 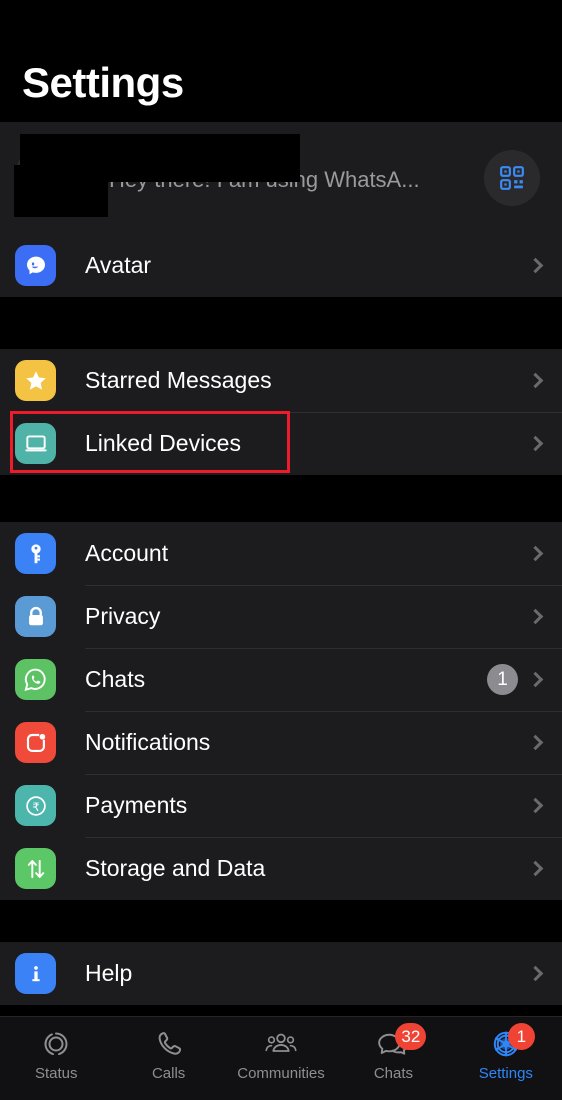 I want to click on star-icon, so click(x=35, y=380).